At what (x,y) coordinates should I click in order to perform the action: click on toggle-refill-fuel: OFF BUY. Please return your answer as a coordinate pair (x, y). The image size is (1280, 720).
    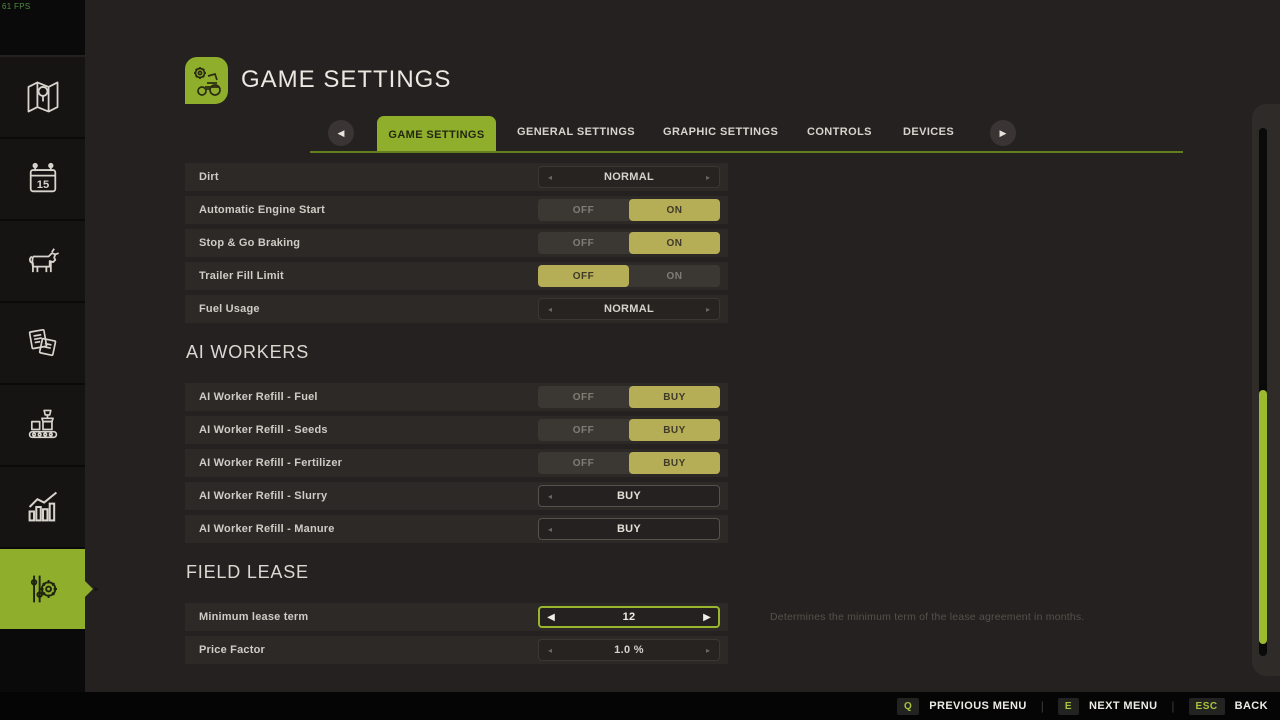
    Looking at the image, I should click on (629, 397).